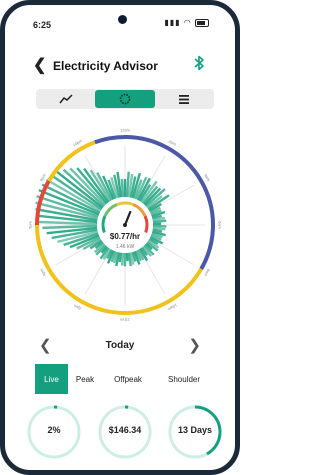 The width and height of the screenshot is (320, 475). What do you see at coordinates (42, 25) in the screenshot?
I see `status-time: 6:25` at bounding box center [42, 25].